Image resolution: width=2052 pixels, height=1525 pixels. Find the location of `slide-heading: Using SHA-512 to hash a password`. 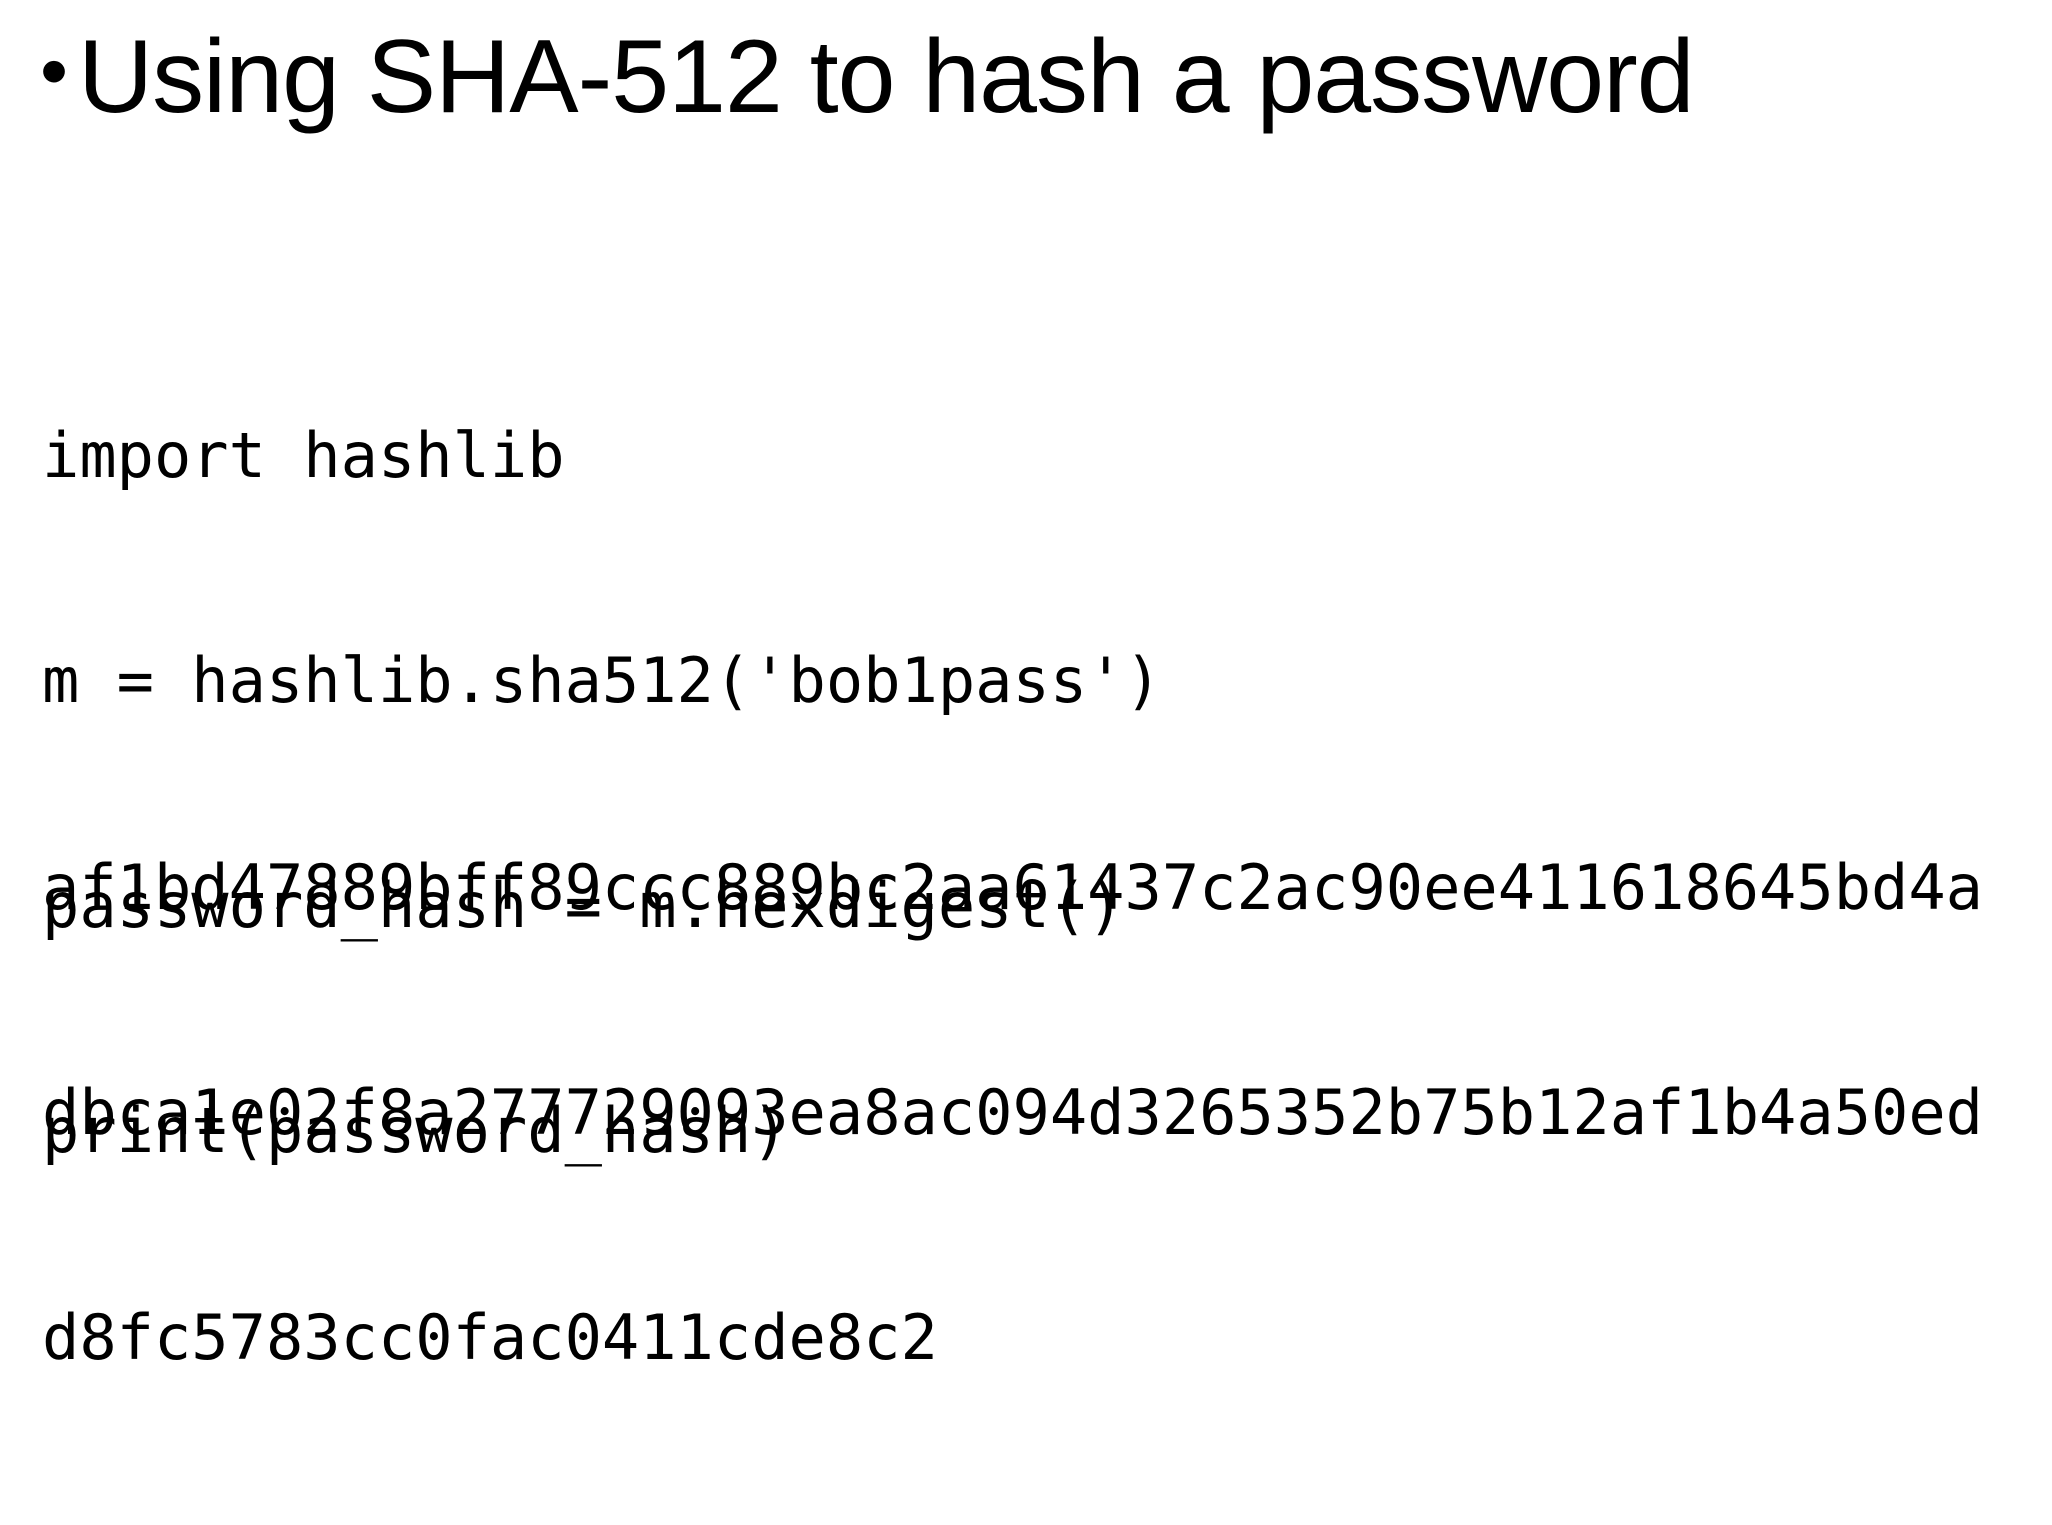

slide-heading: Using SHA-512 to hash a password is located at coordinates (886, 77).